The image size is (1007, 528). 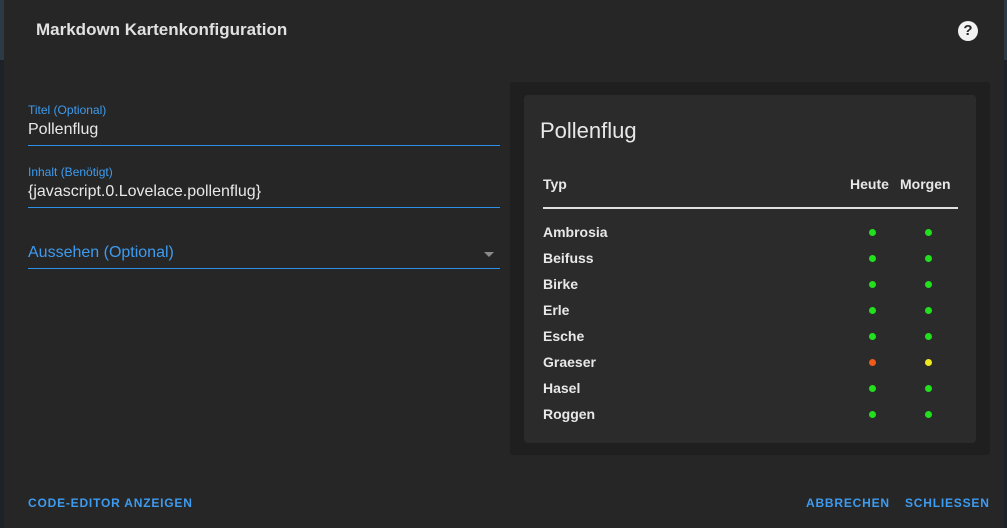 I want to click on row-name: Erle, so click(x=556, y=310).